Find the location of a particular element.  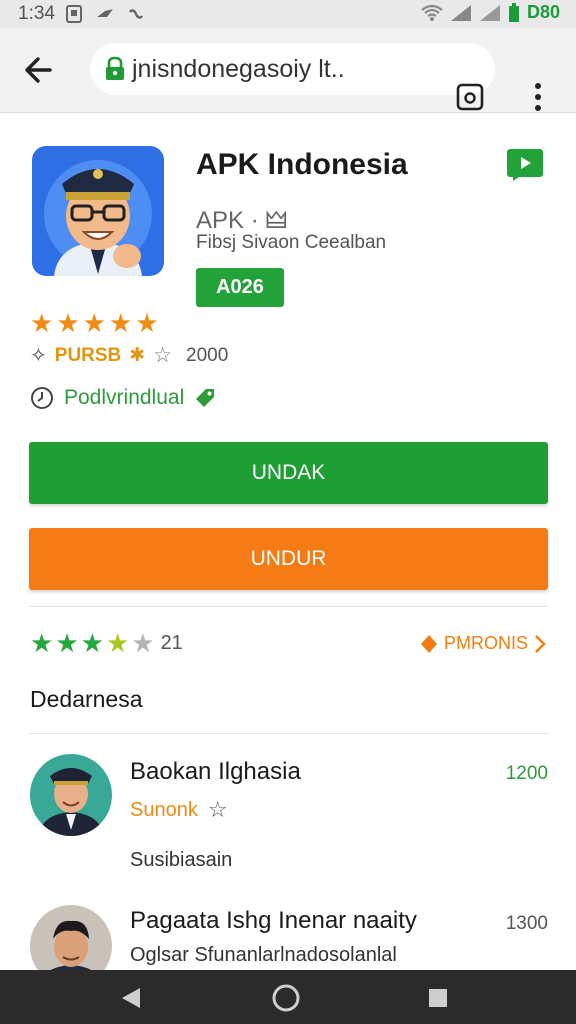

app-developer: Fibsj Sivaon Ceealban is located at coordinates (291, 243).